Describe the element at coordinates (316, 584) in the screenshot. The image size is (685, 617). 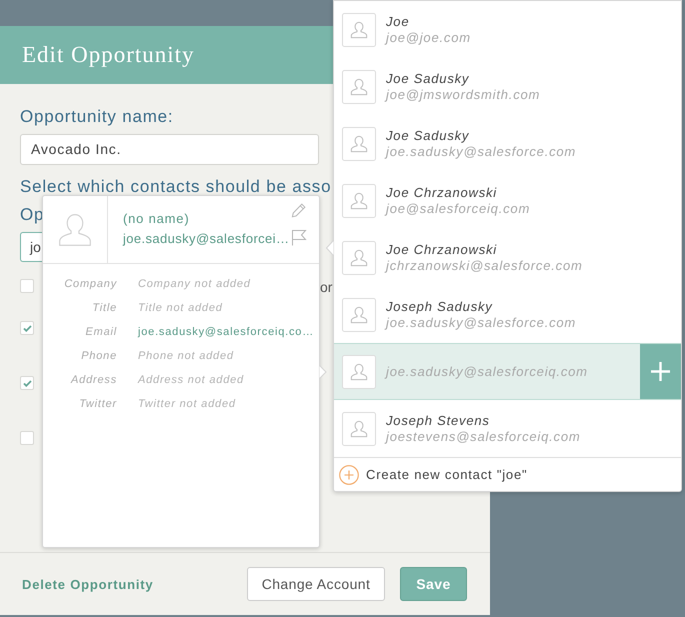
I see `change-account-button: Change Account` at that location.